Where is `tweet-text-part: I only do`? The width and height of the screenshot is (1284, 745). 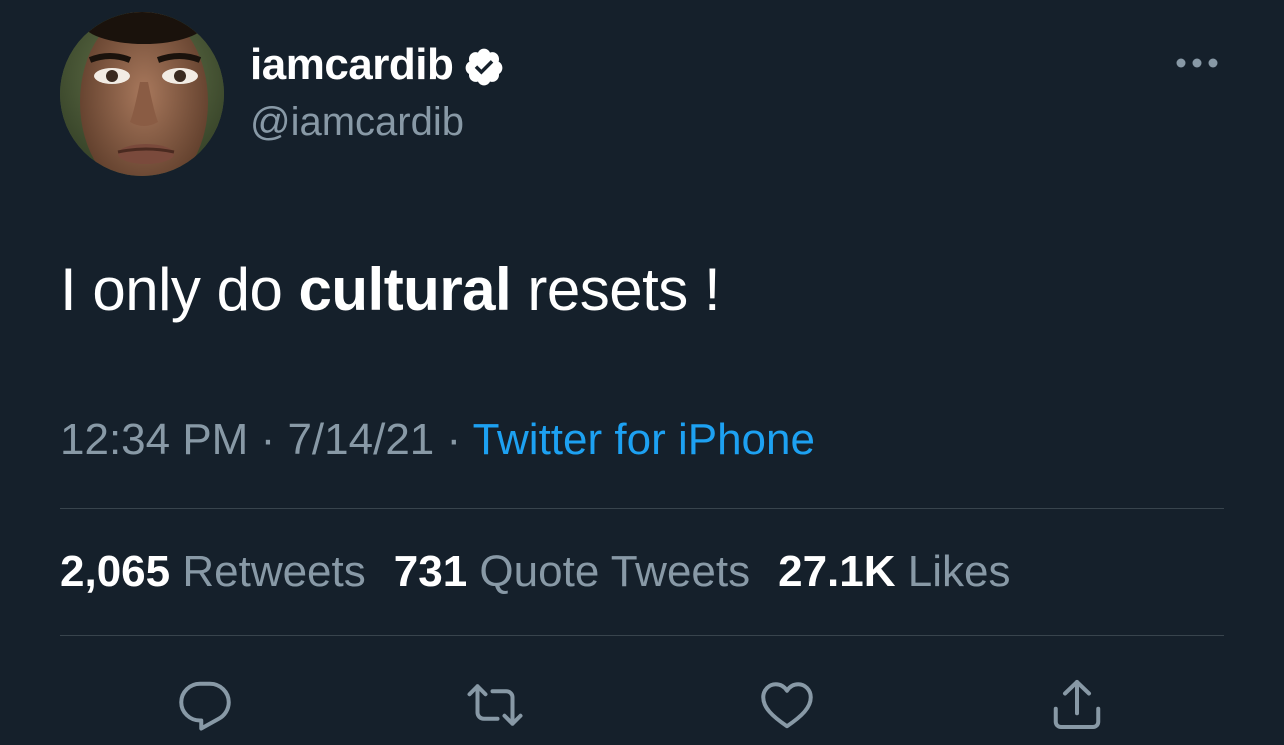 tweet-text-part: I only do is located at coordinates (179, 289).